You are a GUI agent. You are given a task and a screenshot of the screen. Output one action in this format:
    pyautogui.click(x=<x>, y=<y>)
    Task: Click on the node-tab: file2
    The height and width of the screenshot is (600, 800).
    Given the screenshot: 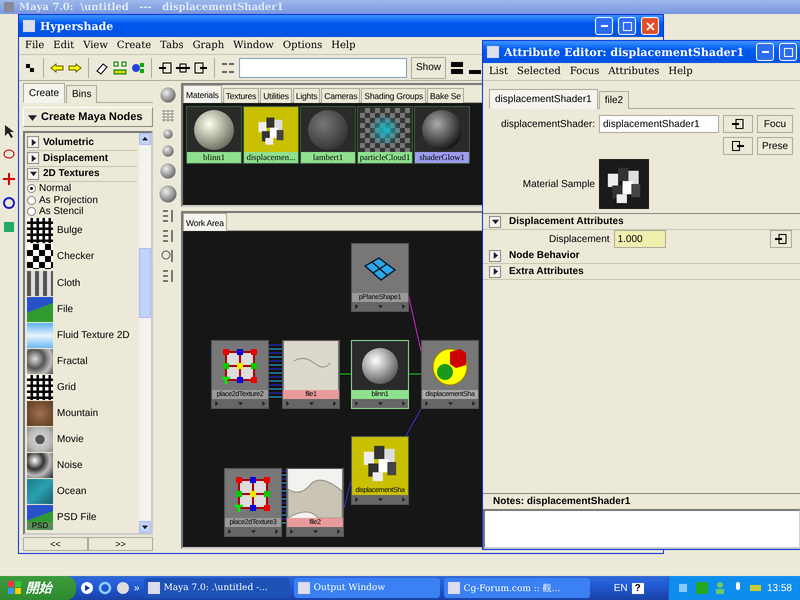 What is the action you would take?
    pyautogui.click(x=614, y=100)
    